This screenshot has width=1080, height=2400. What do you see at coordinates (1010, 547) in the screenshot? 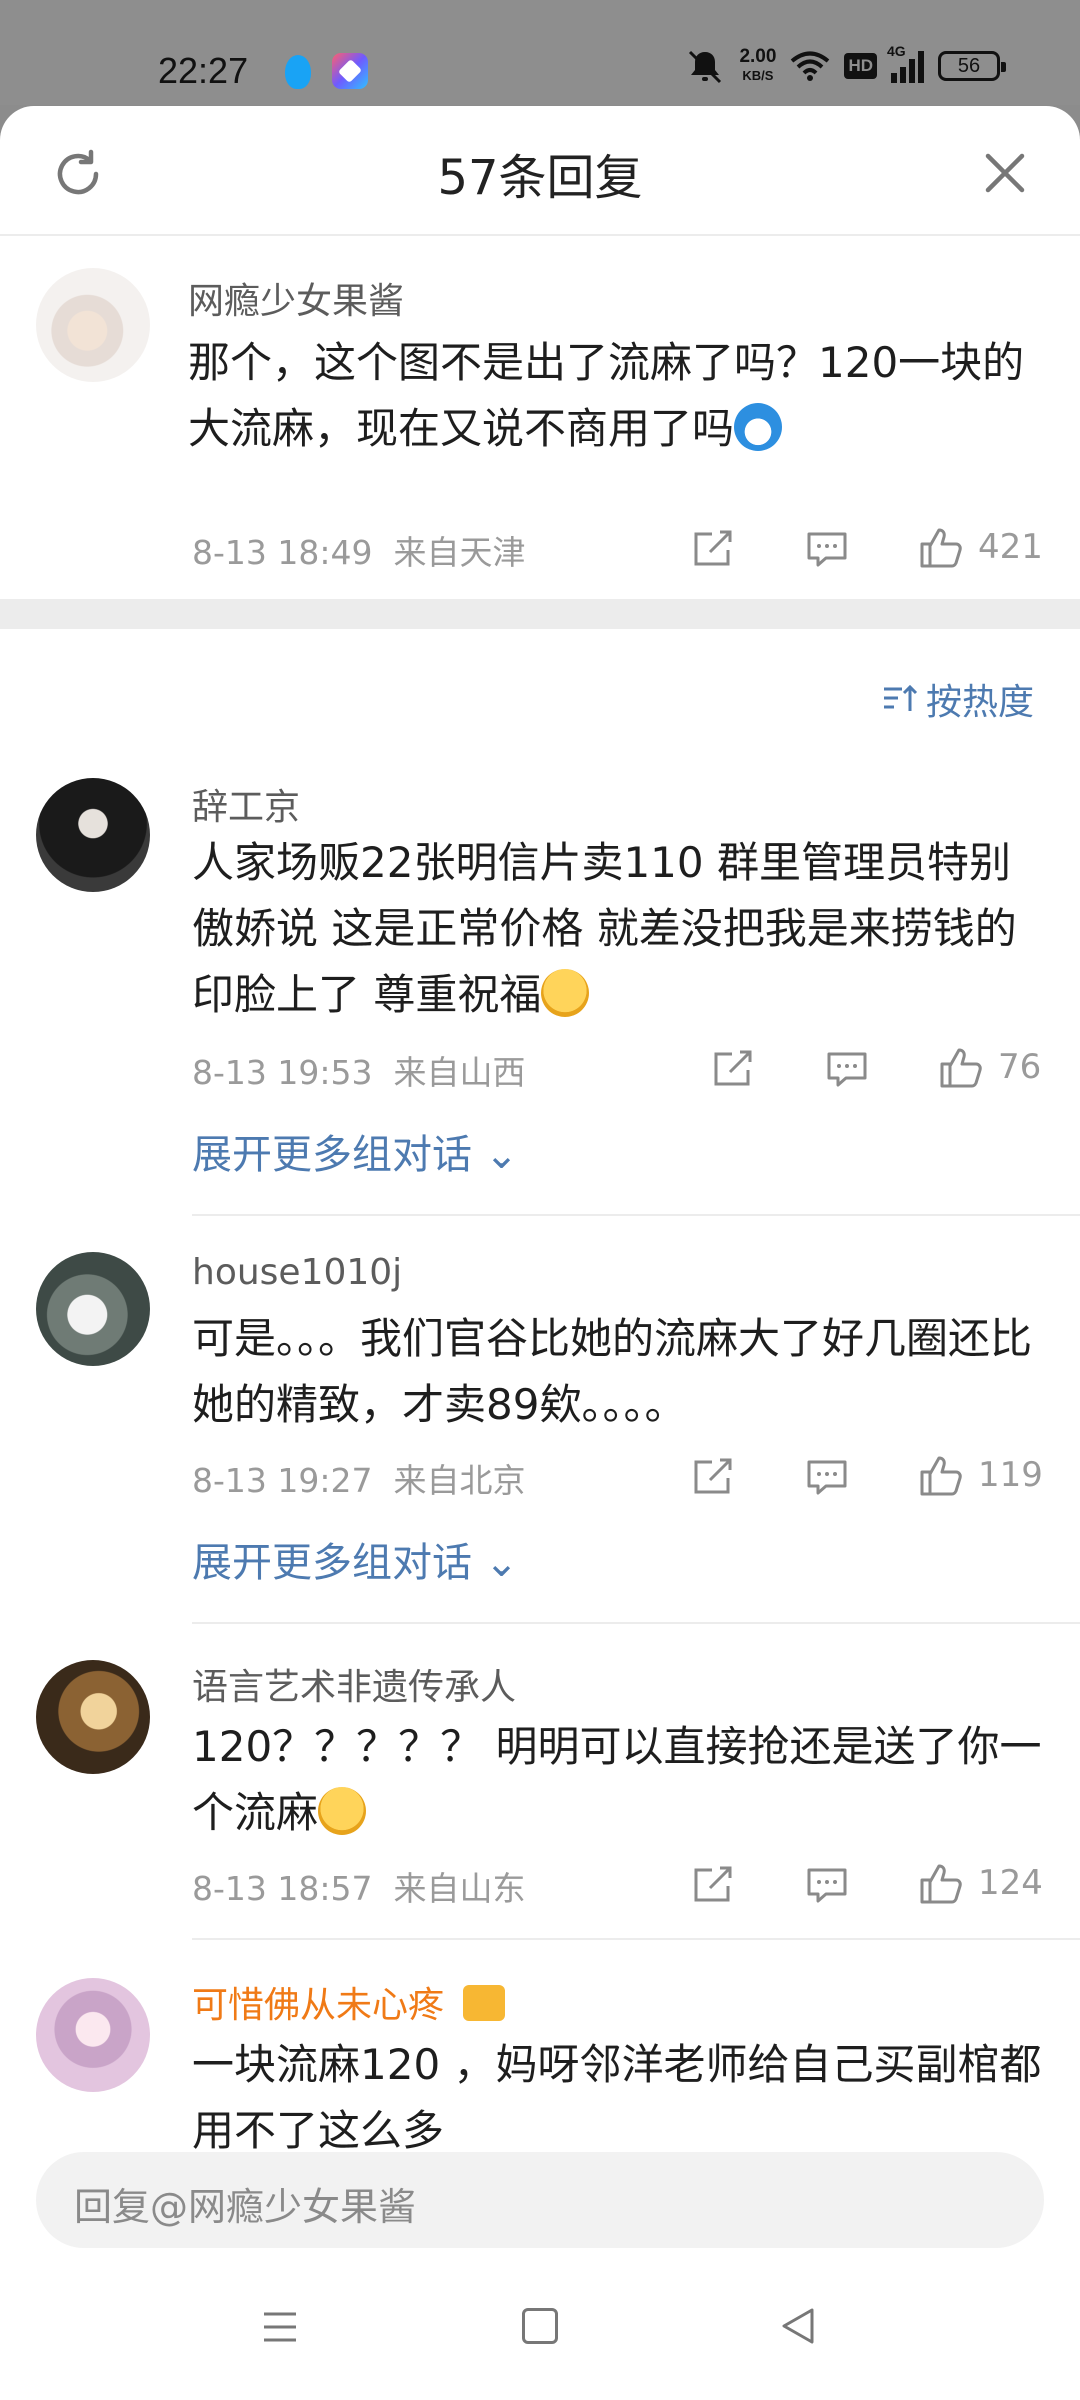
I see `like-count: 421` at bounding box center [1010, 547].